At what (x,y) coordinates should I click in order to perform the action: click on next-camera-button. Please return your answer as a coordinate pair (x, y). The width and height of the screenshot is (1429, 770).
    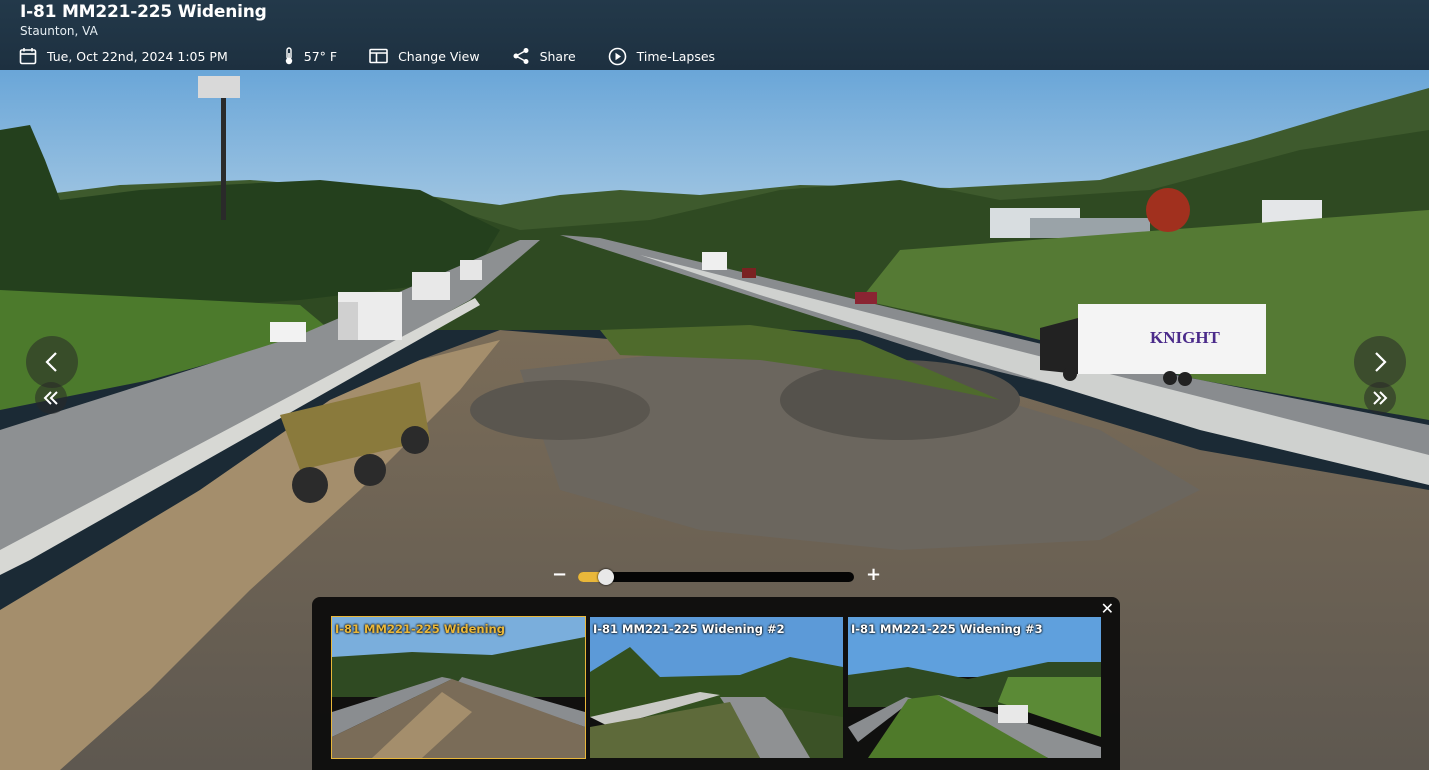
    Looking at the image, I should click on (1380, 362).